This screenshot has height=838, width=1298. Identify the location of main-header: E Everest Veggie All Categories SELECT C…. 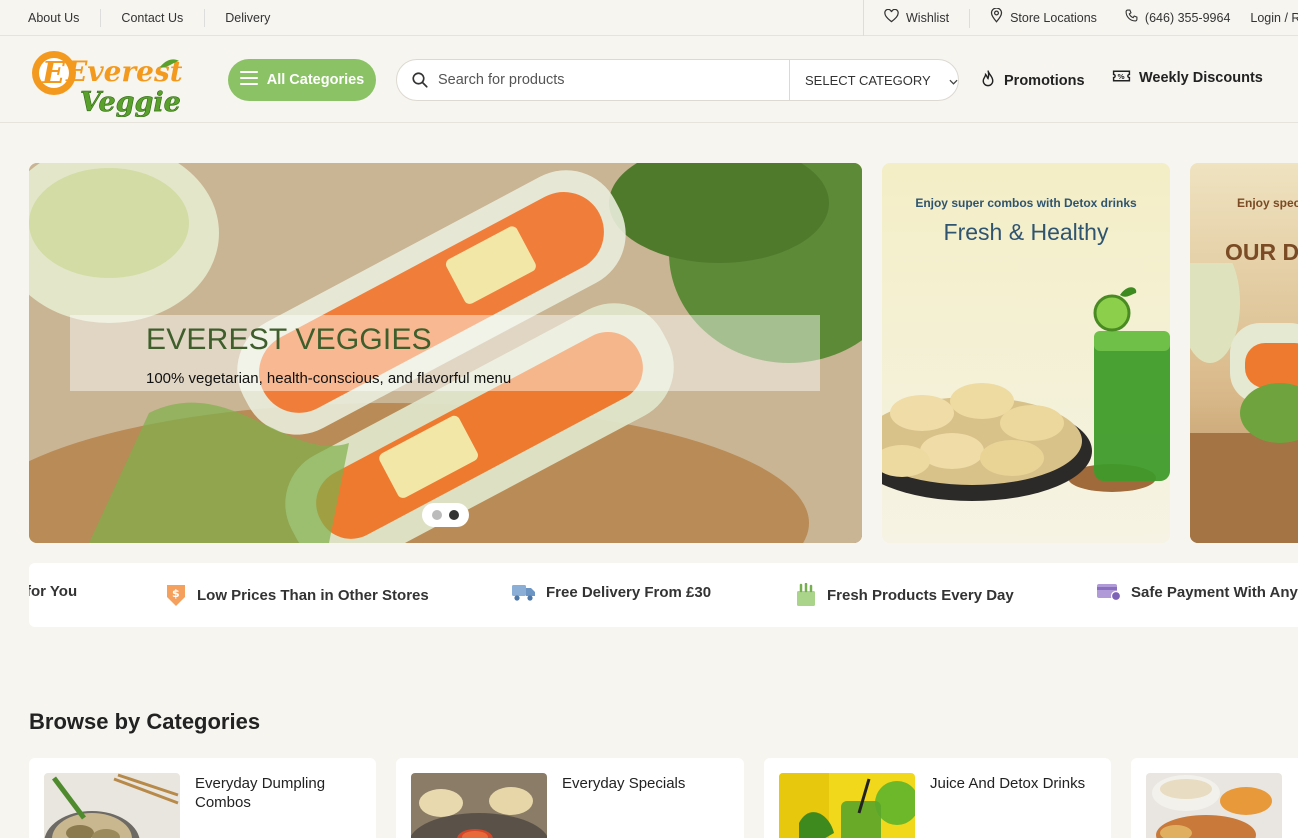
(649, 80).